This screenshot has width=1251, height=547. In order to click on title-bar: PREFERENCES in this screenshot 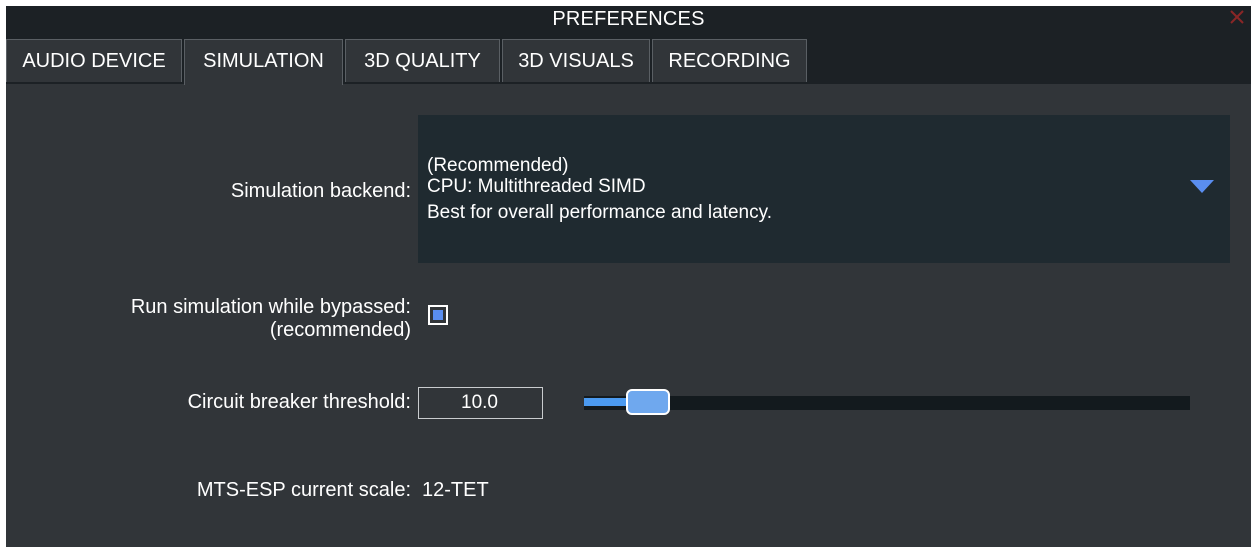, I will do `click(628, 22)`.